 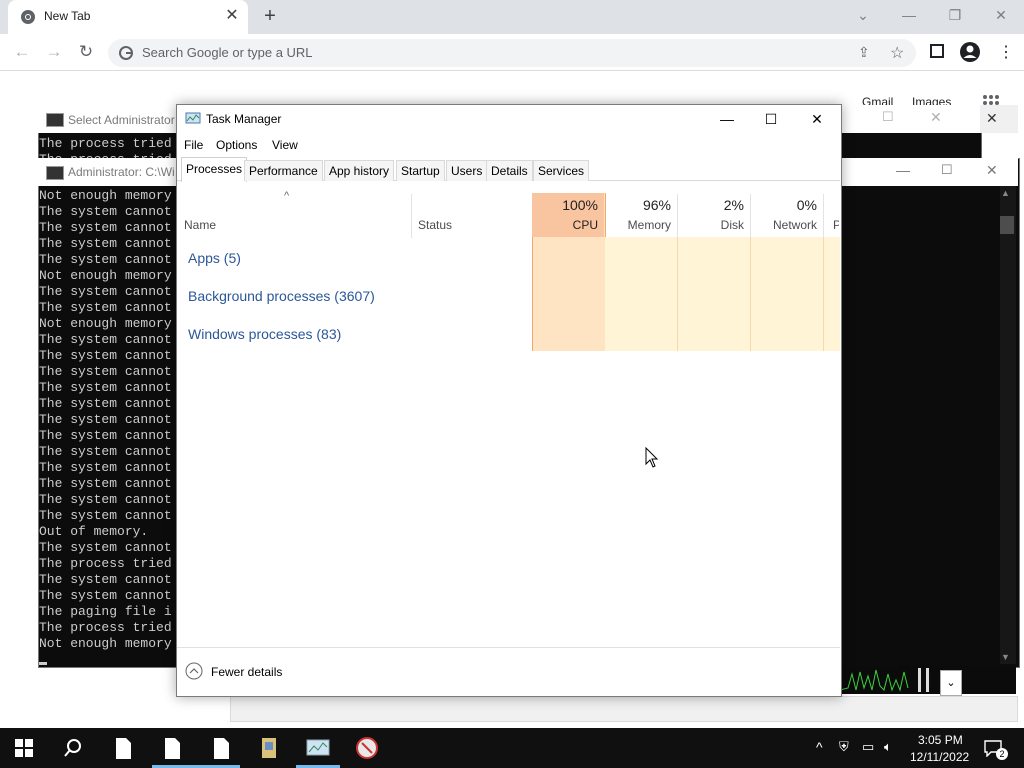 I want to click on memory-label: Memory, so click(x=639, y=225).